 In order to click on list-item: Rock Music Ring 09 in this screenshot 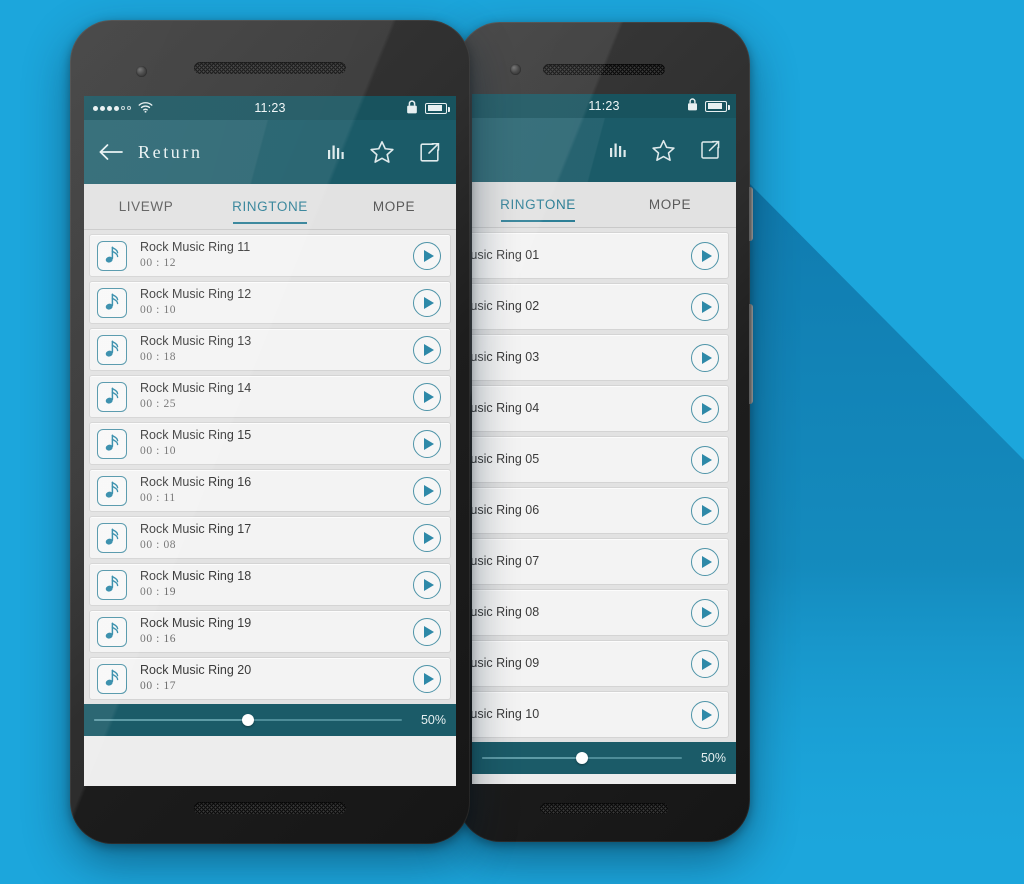, I will do `click(600, 663)`.